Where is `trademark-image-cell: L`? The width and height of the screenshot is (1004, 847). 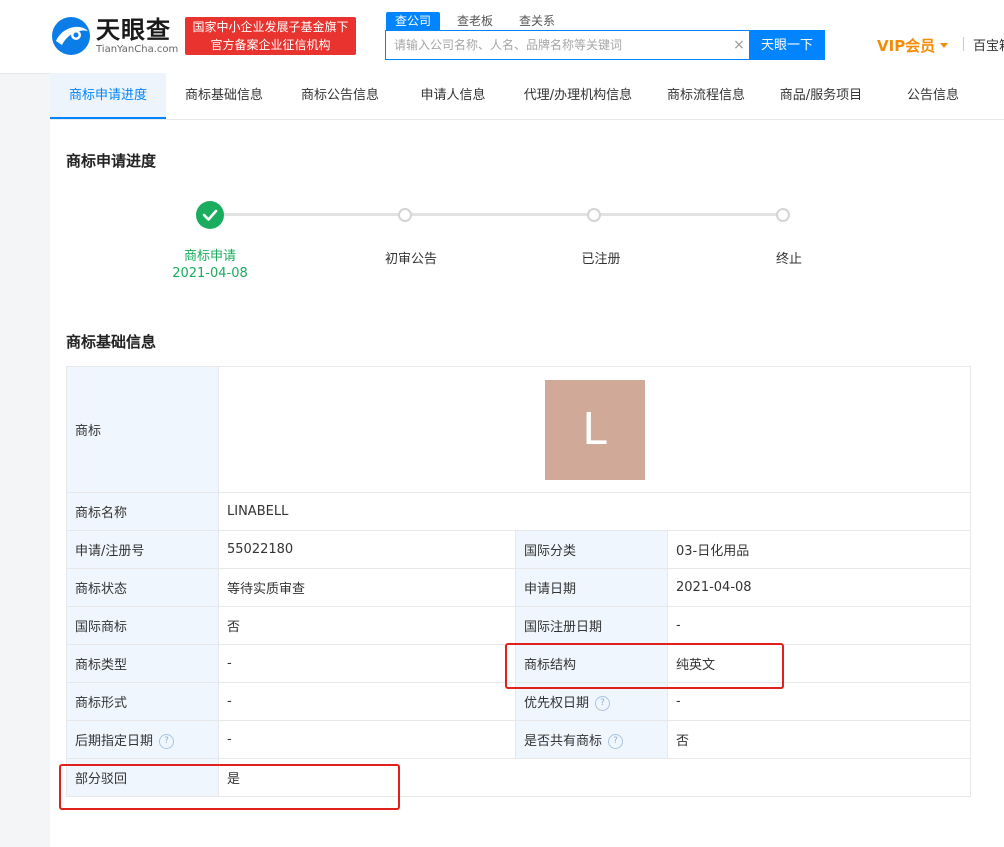 trademark-image-cell: L is located at coordinates (594, 429).